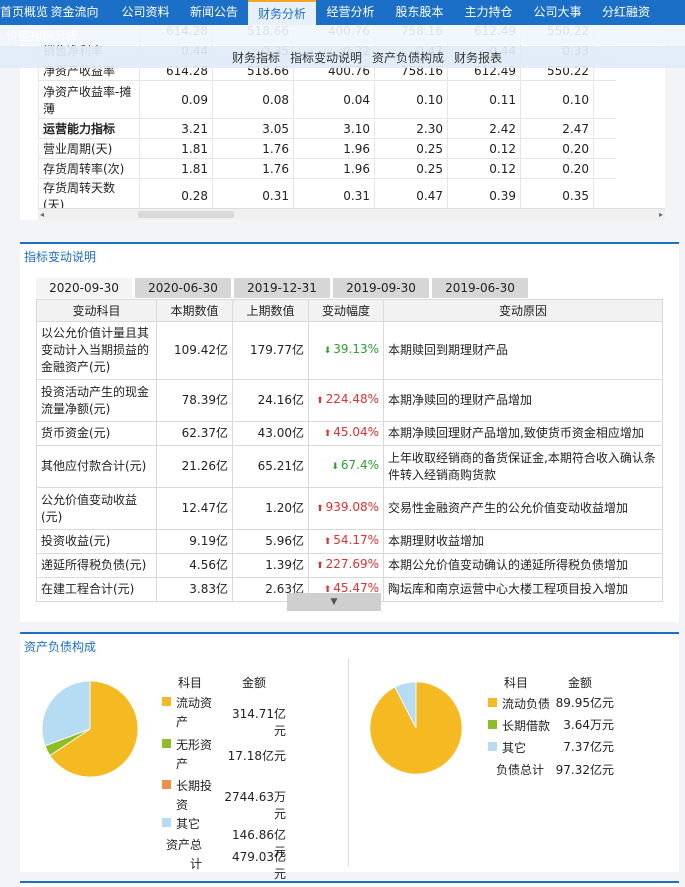 The height and width of the screenshot is (887, 685). Describe the element at coordinates (523, 541) in the screenshot. I see `change-reason: 本期理财收益增加` at that location.